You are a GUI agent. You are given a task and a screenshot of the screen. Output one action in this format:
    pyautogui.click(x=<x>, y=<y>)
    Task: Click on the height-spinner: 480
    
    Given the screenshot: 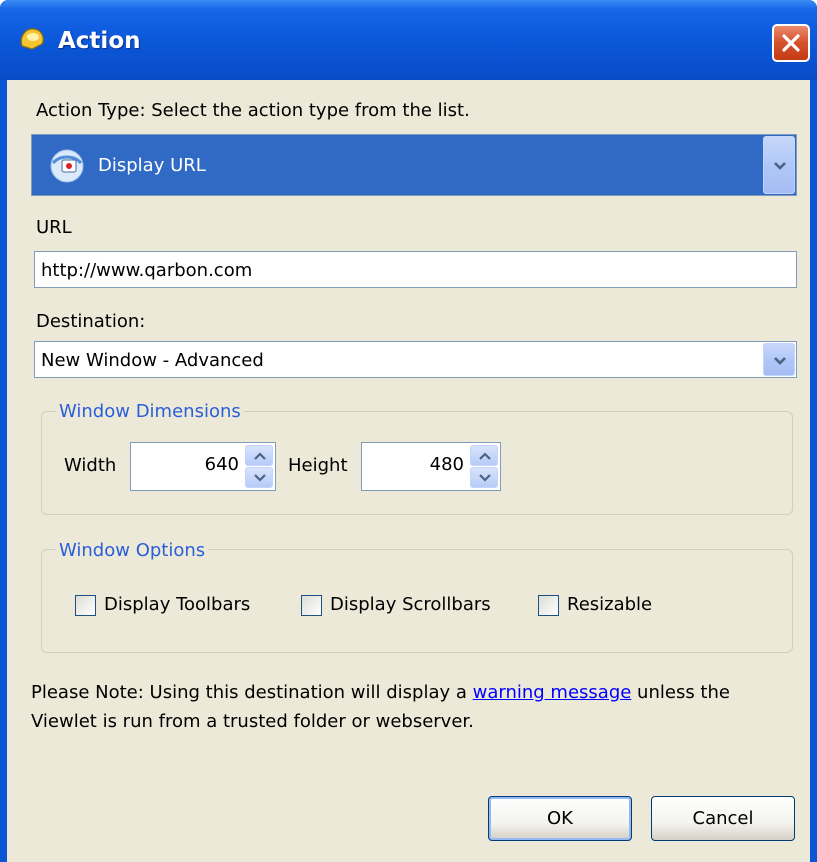 What is the action you would take?
    pyautogui.click(x=431, y=466)
    